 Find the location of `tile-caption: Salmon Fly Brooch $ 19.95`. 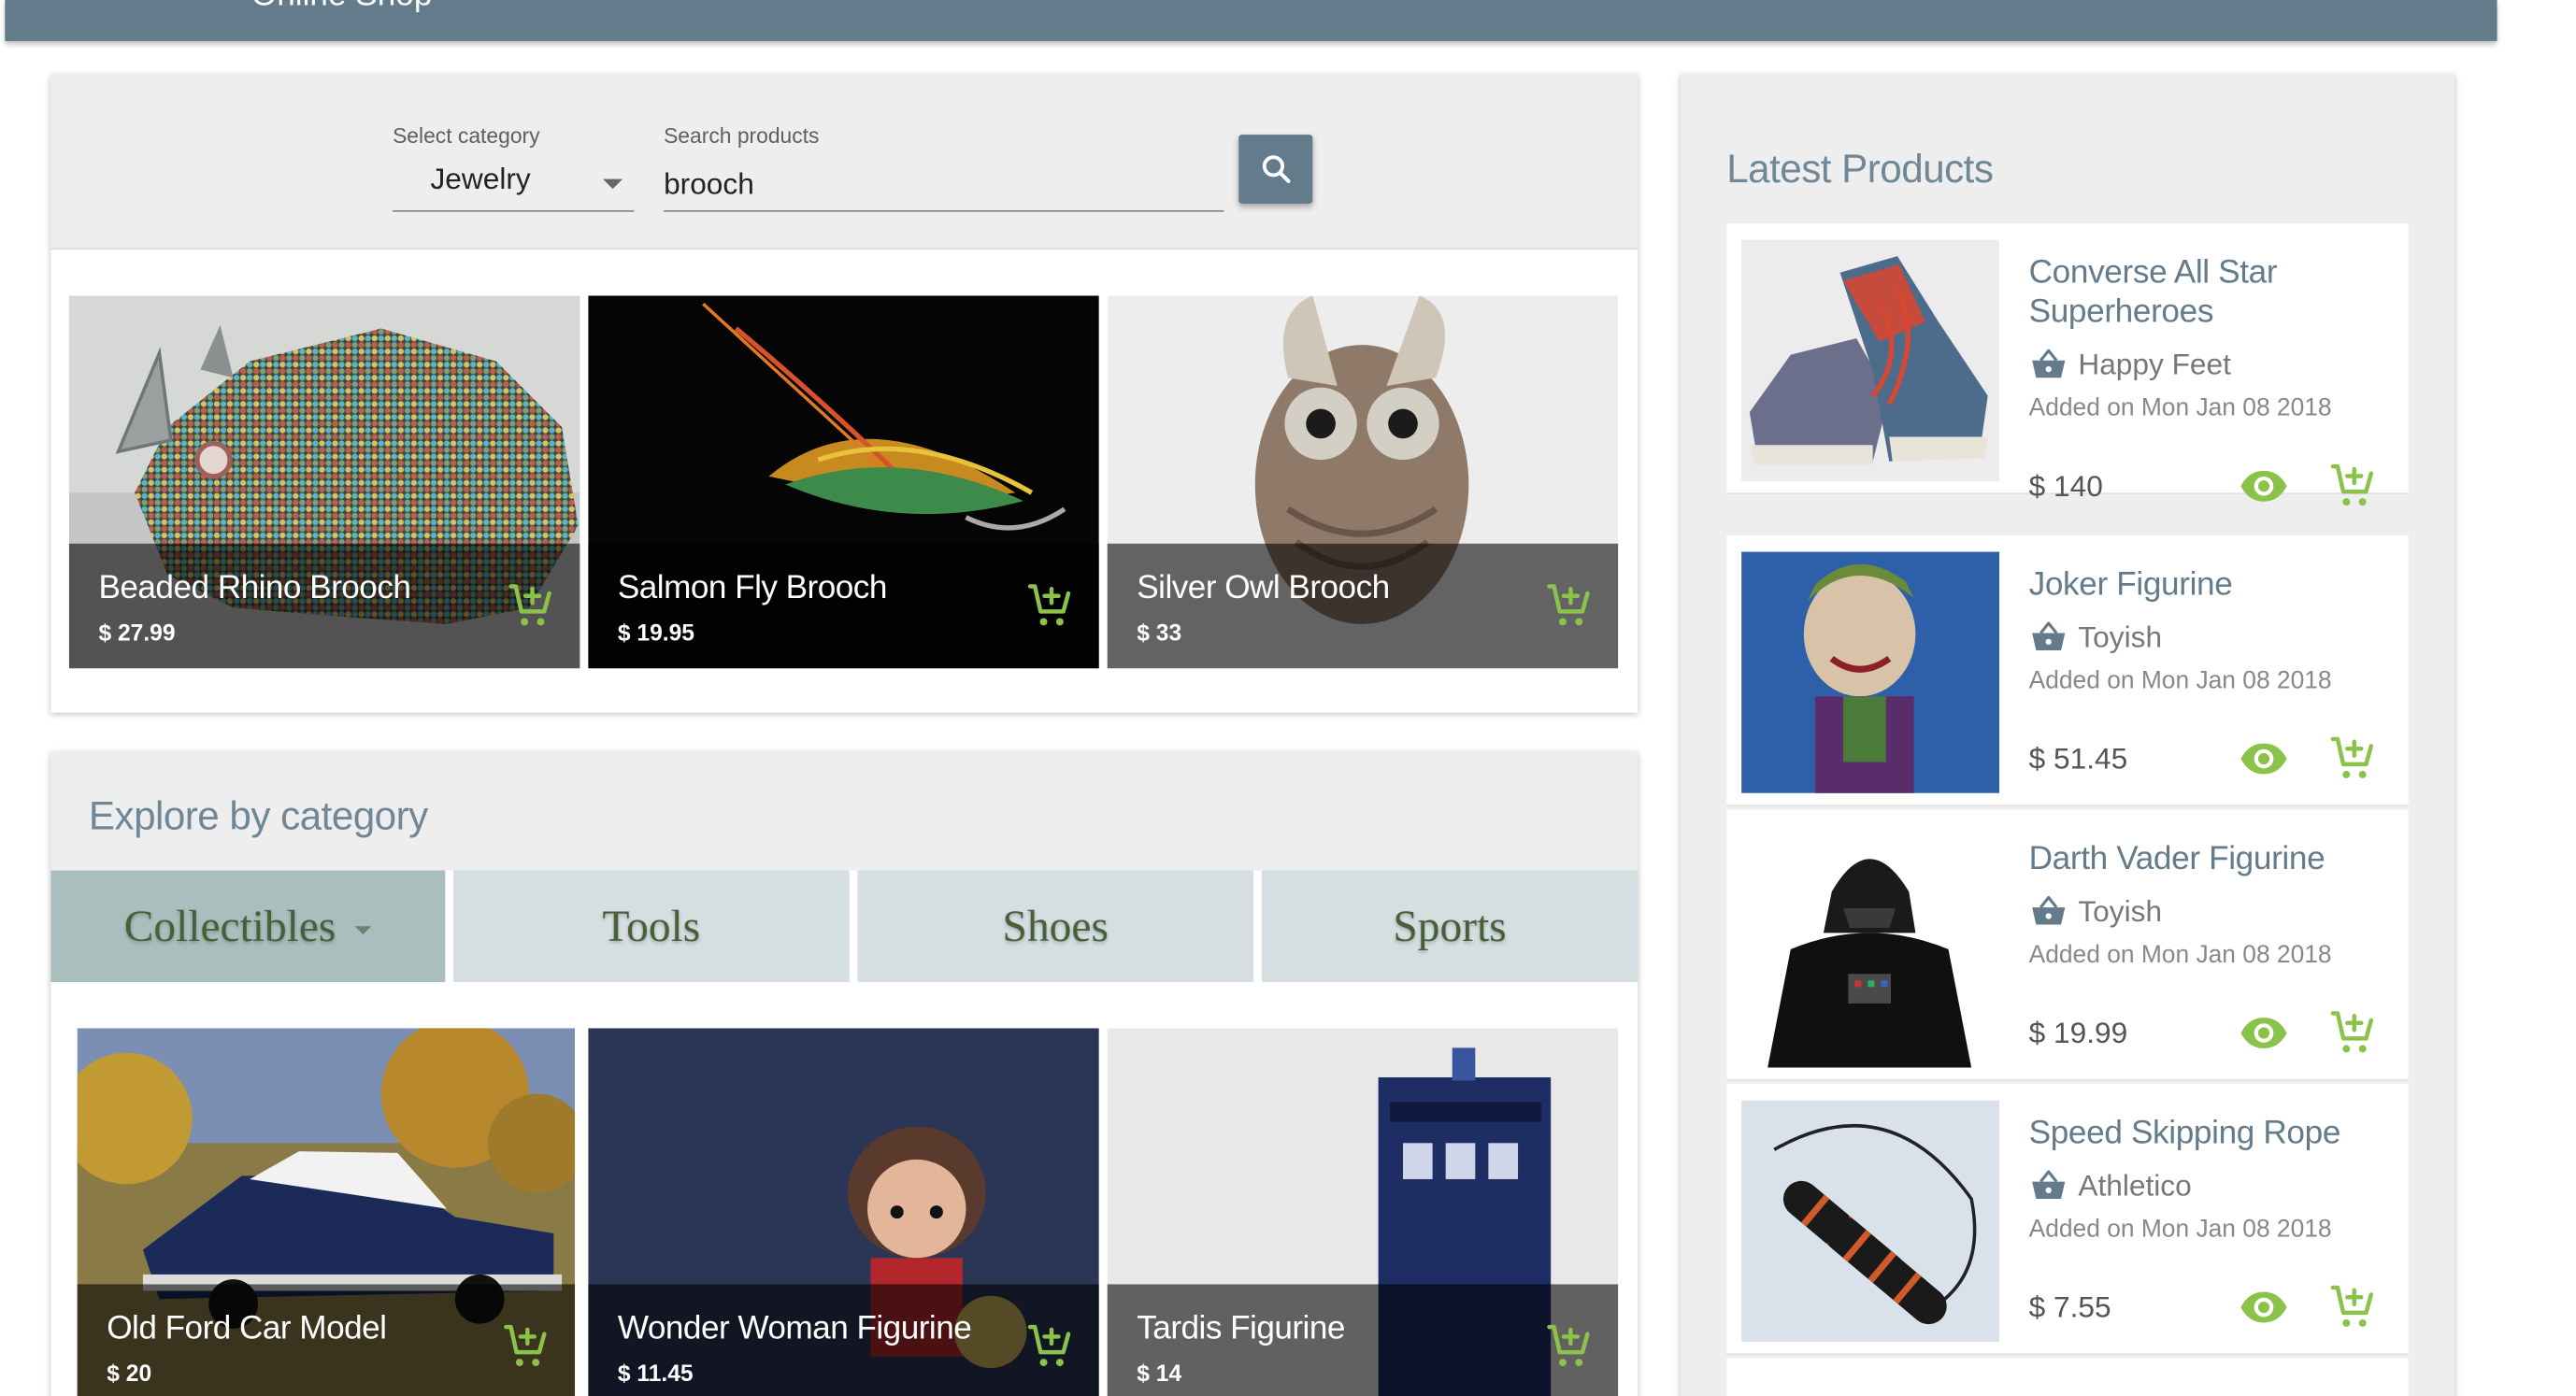

tile-caption: Salmon Fly Brooch $ 19.95 is located at coordinates (843, 606).